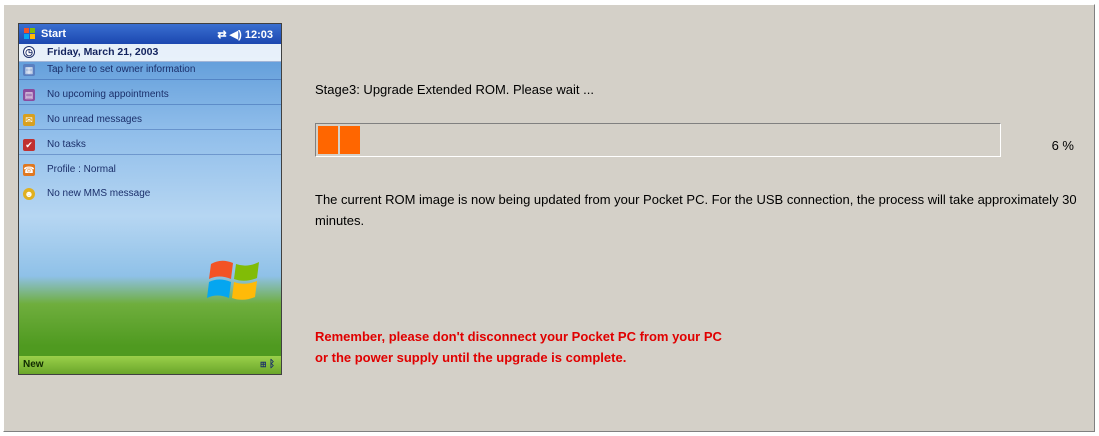 Image resolution: width=1099 pixels, height=436 pixels. I want to click on ppc-title-bar: Start ⇄ ◀) 12:03, so click(150, 34).